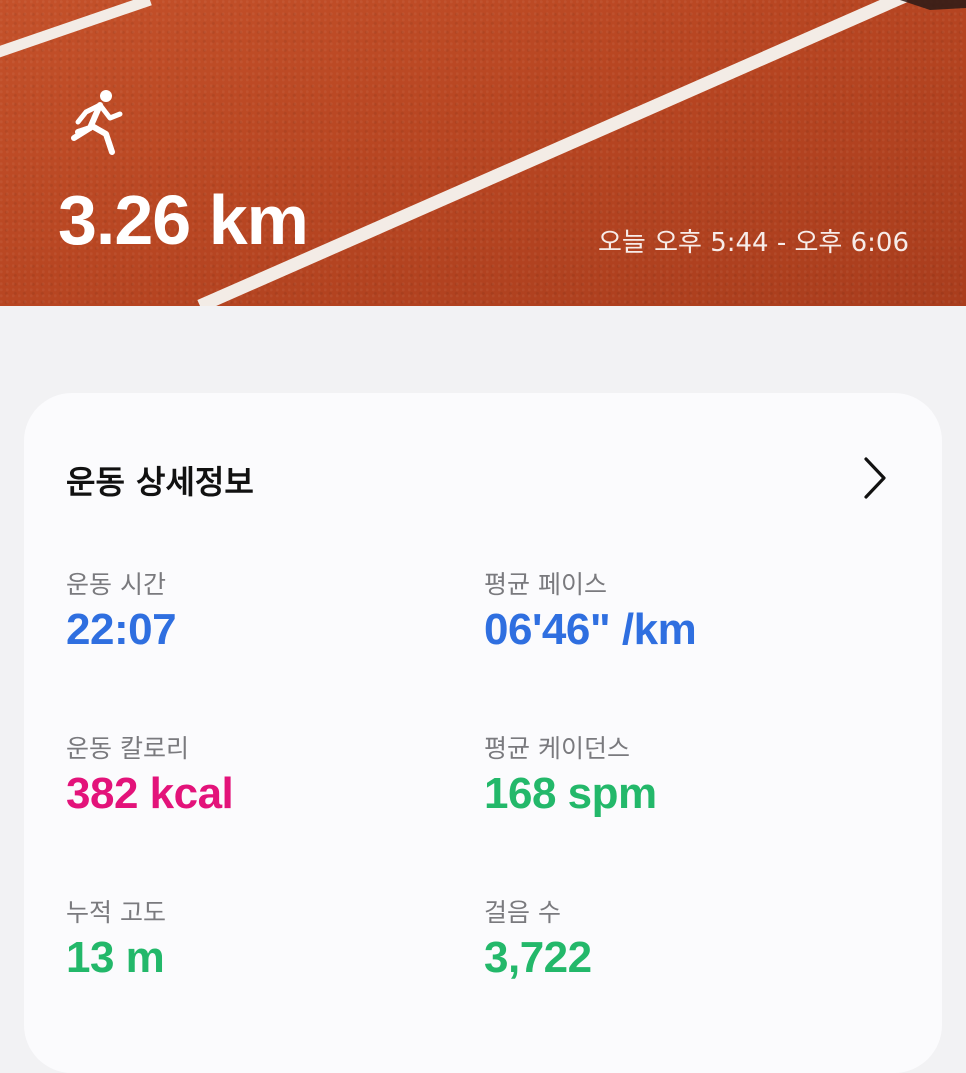  What do you see at coordinates (538, 957) in the screenshot?
I see `stat-value: 3,722` at bounding box center [538, 957].